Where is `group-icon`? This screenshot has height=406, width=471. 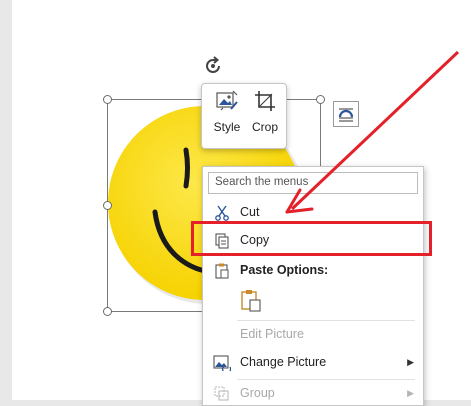 group-icon is located at coordinates (222, 394).